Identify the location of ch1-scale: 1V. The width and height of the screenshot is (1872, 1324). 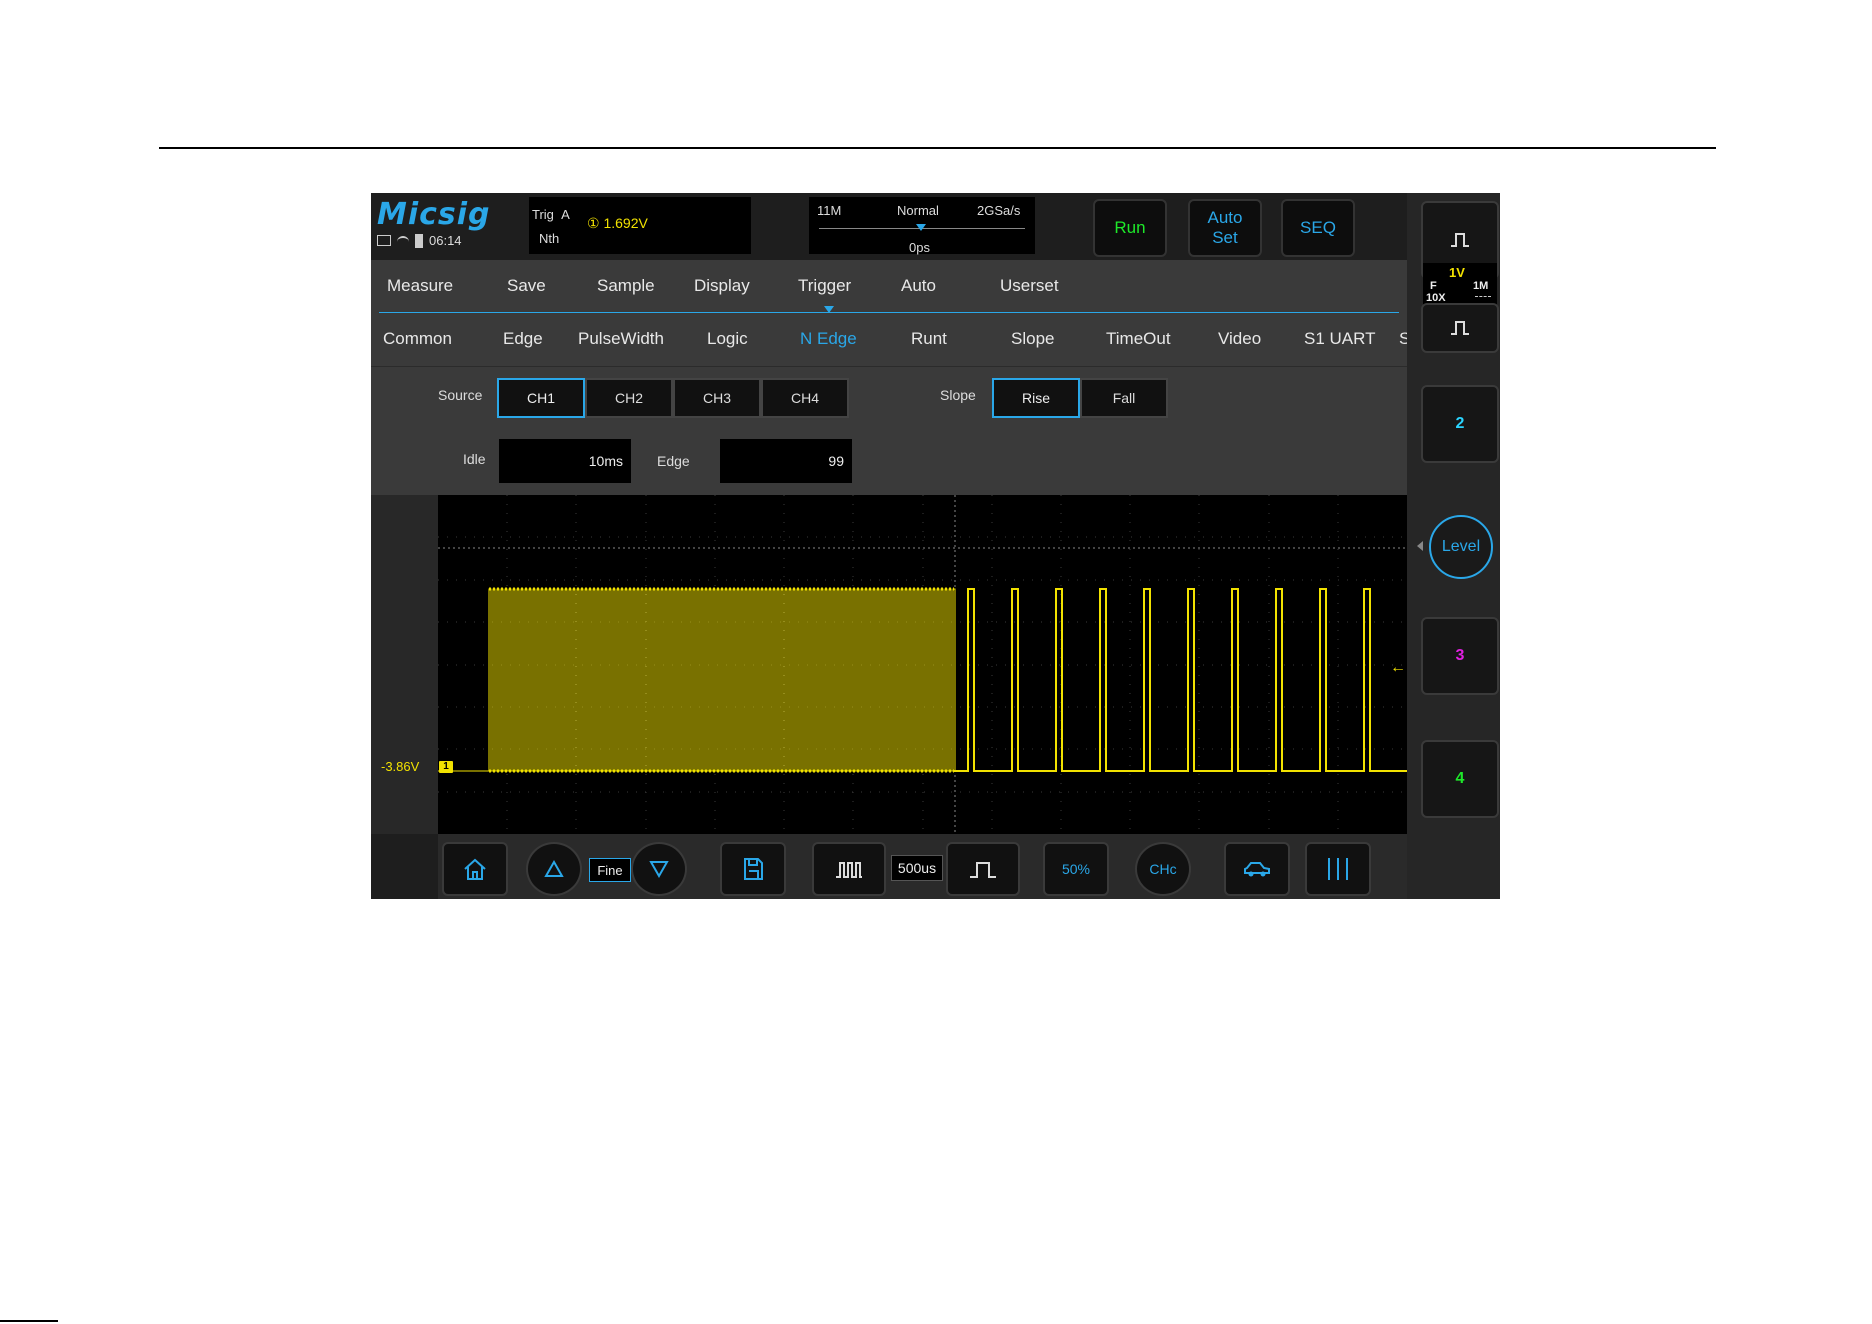
(1457, 272).